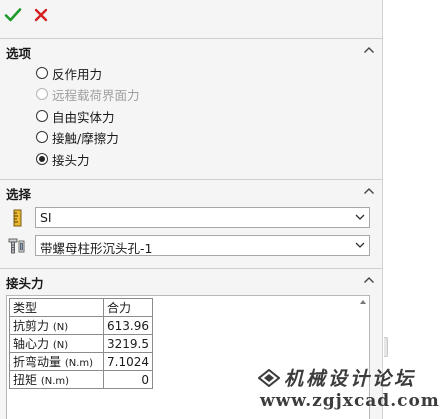  I want to click on table-row: 抗剪力 (N) 613.96, so click(81, 325).